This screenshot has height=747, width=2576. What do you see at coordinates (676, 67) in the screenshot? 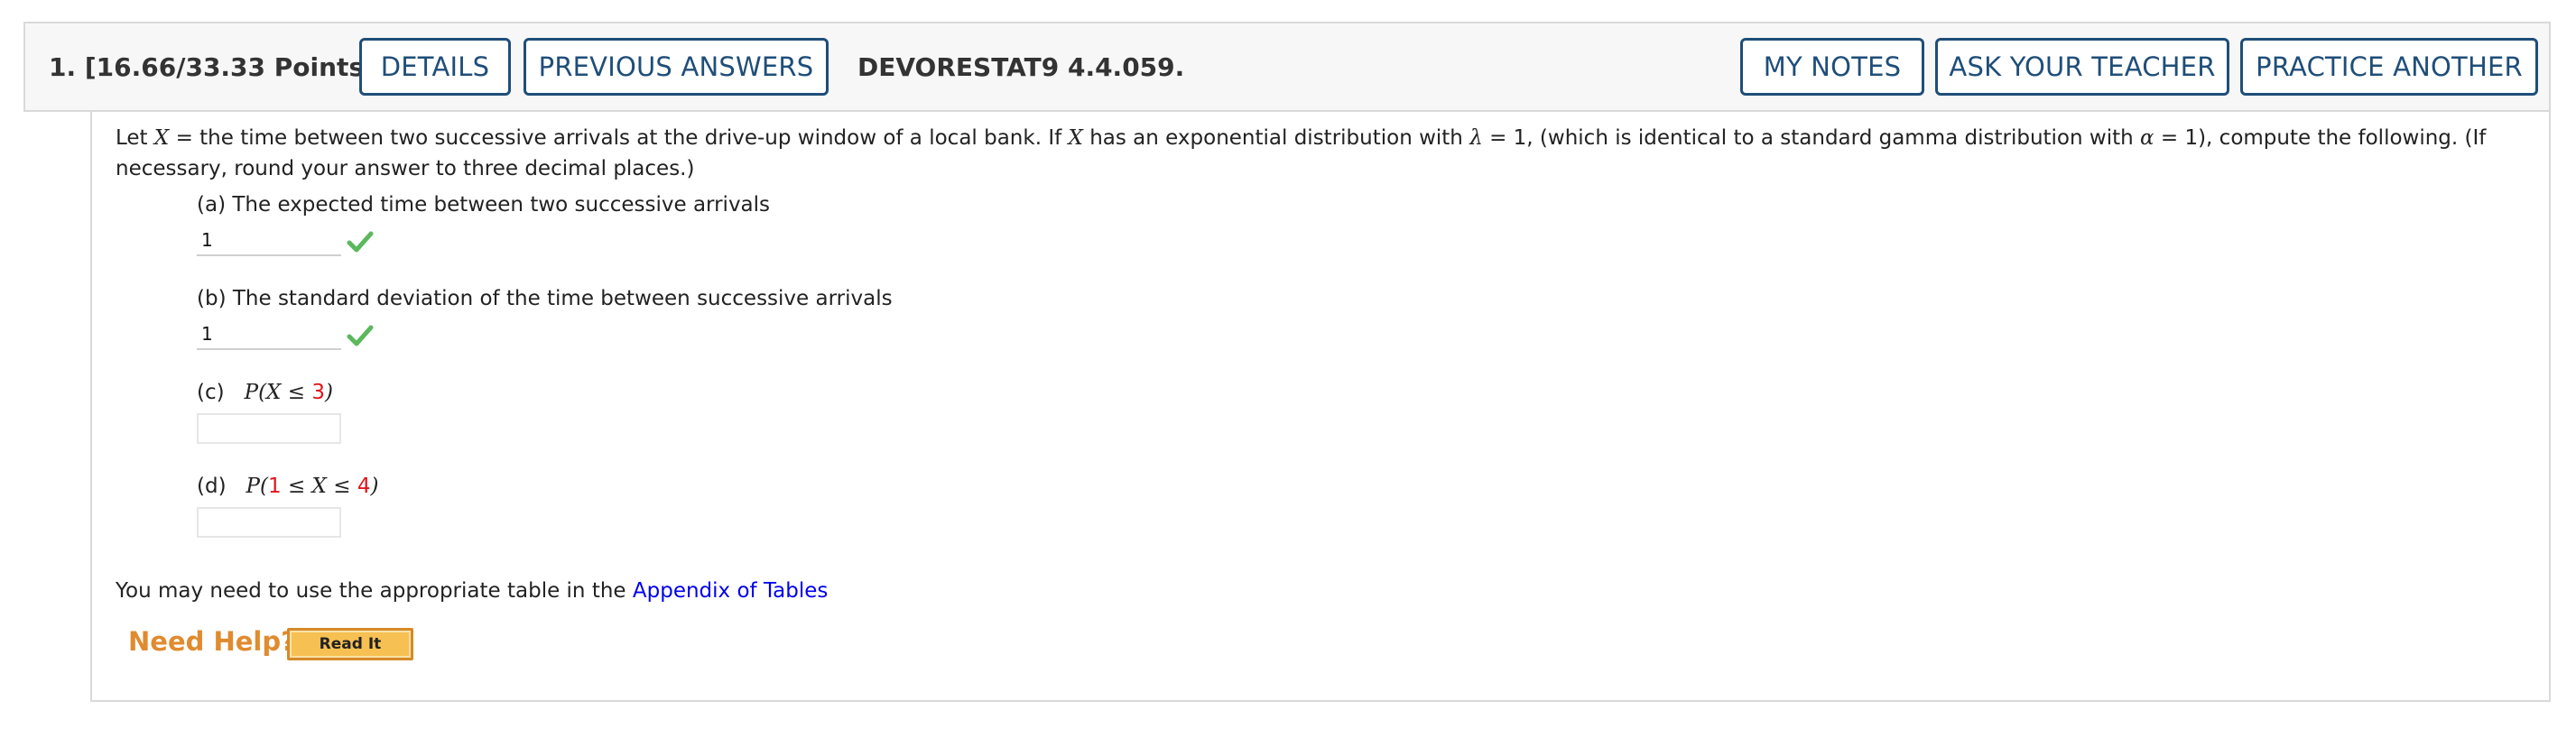
I see `previous-answers-button: PREVIOUS ANSWERS` at bounding box center [676, 67].